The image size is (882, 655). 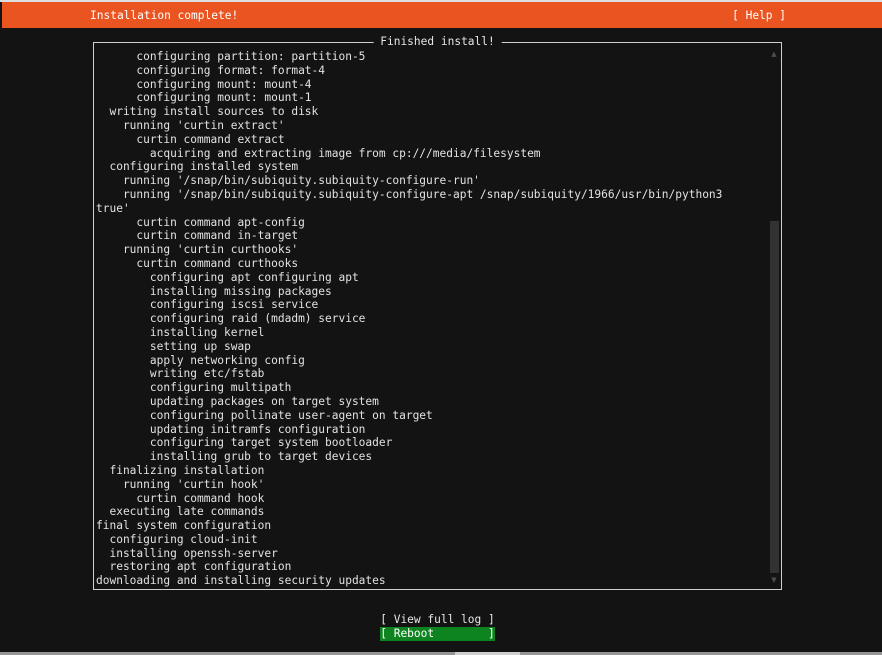 What do you see at coordinates (164, 15) in the screenshot?
I see `page-title: Installation complete!` at bounding box center [164, 15].